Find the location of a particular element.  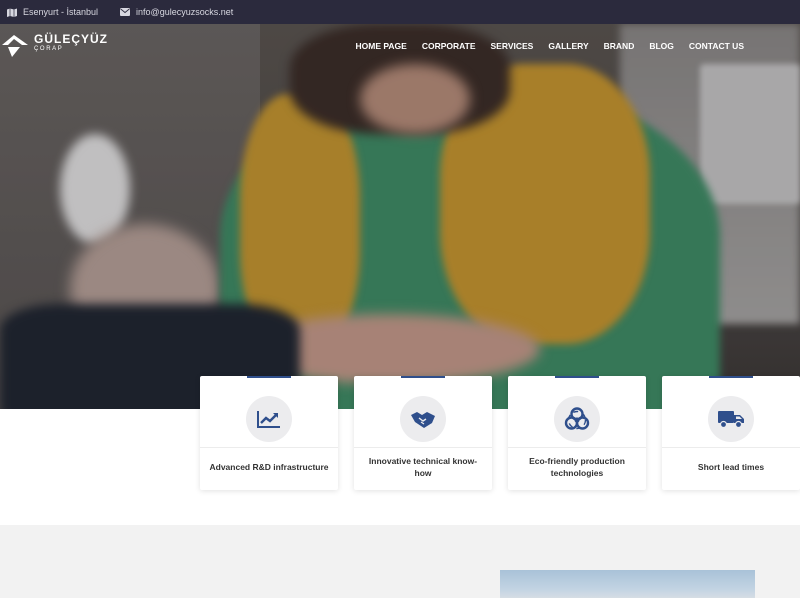

nav-services: SERVICES is located at coordinates (512, 46).